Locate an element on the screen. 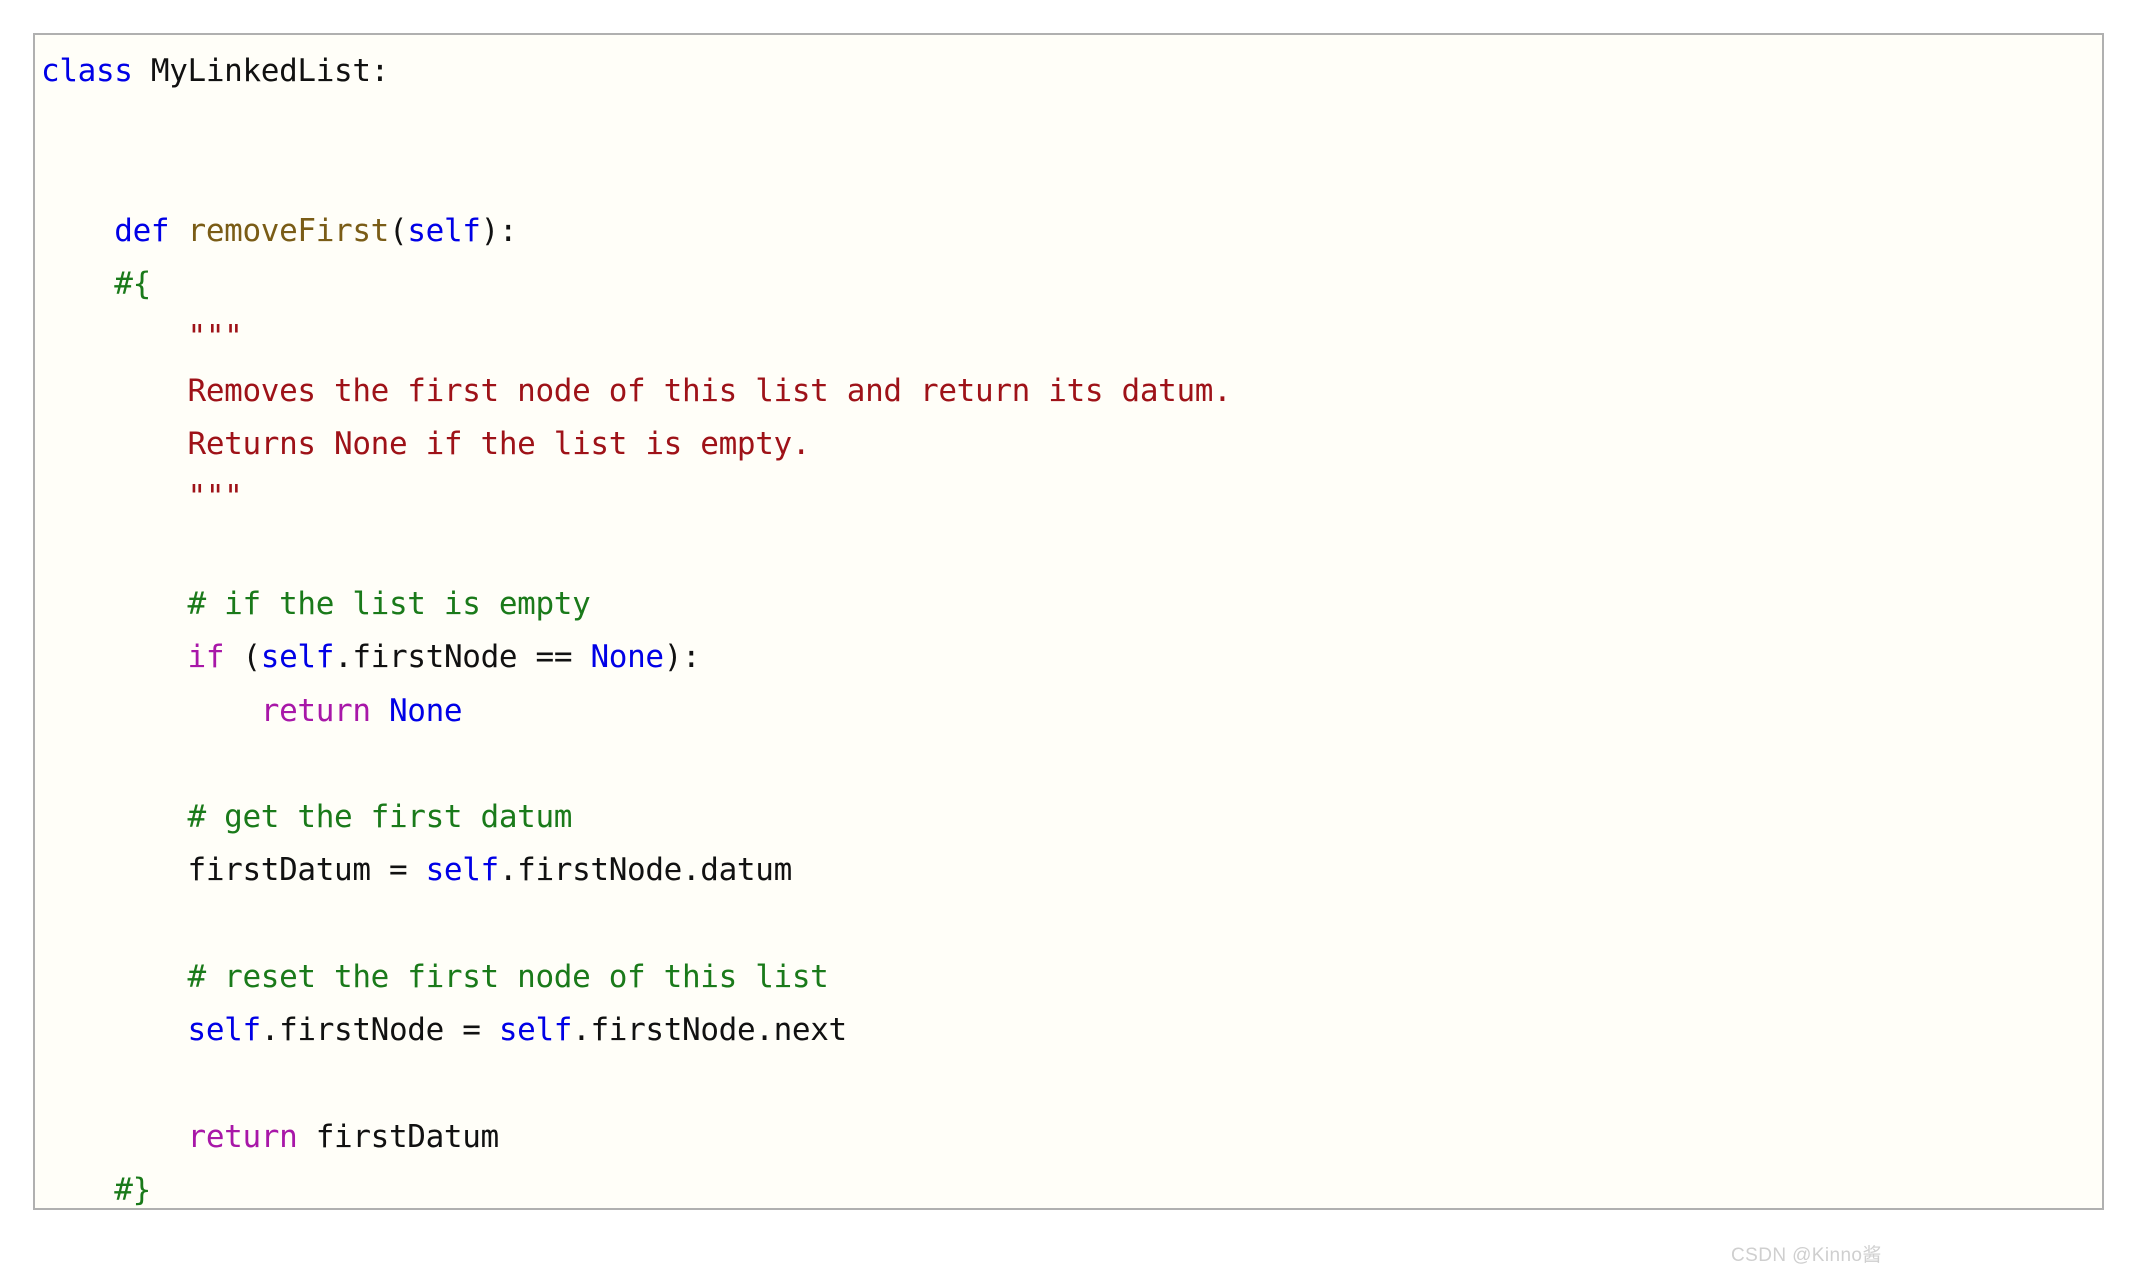 This screenshot has height=1282, width=2144. code-line: #} is located at coordinates (636, 1186).